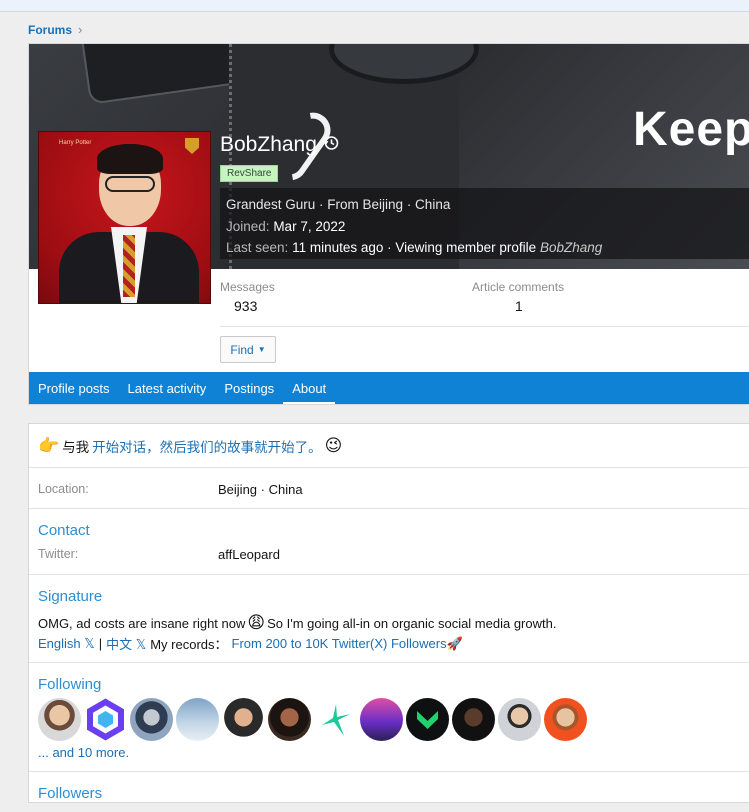 The image size is (749, 812). What do you see at coordinates (242, 349) in the screenshot?
I see `find-button-label: Find` at bounding box center [242, 349].